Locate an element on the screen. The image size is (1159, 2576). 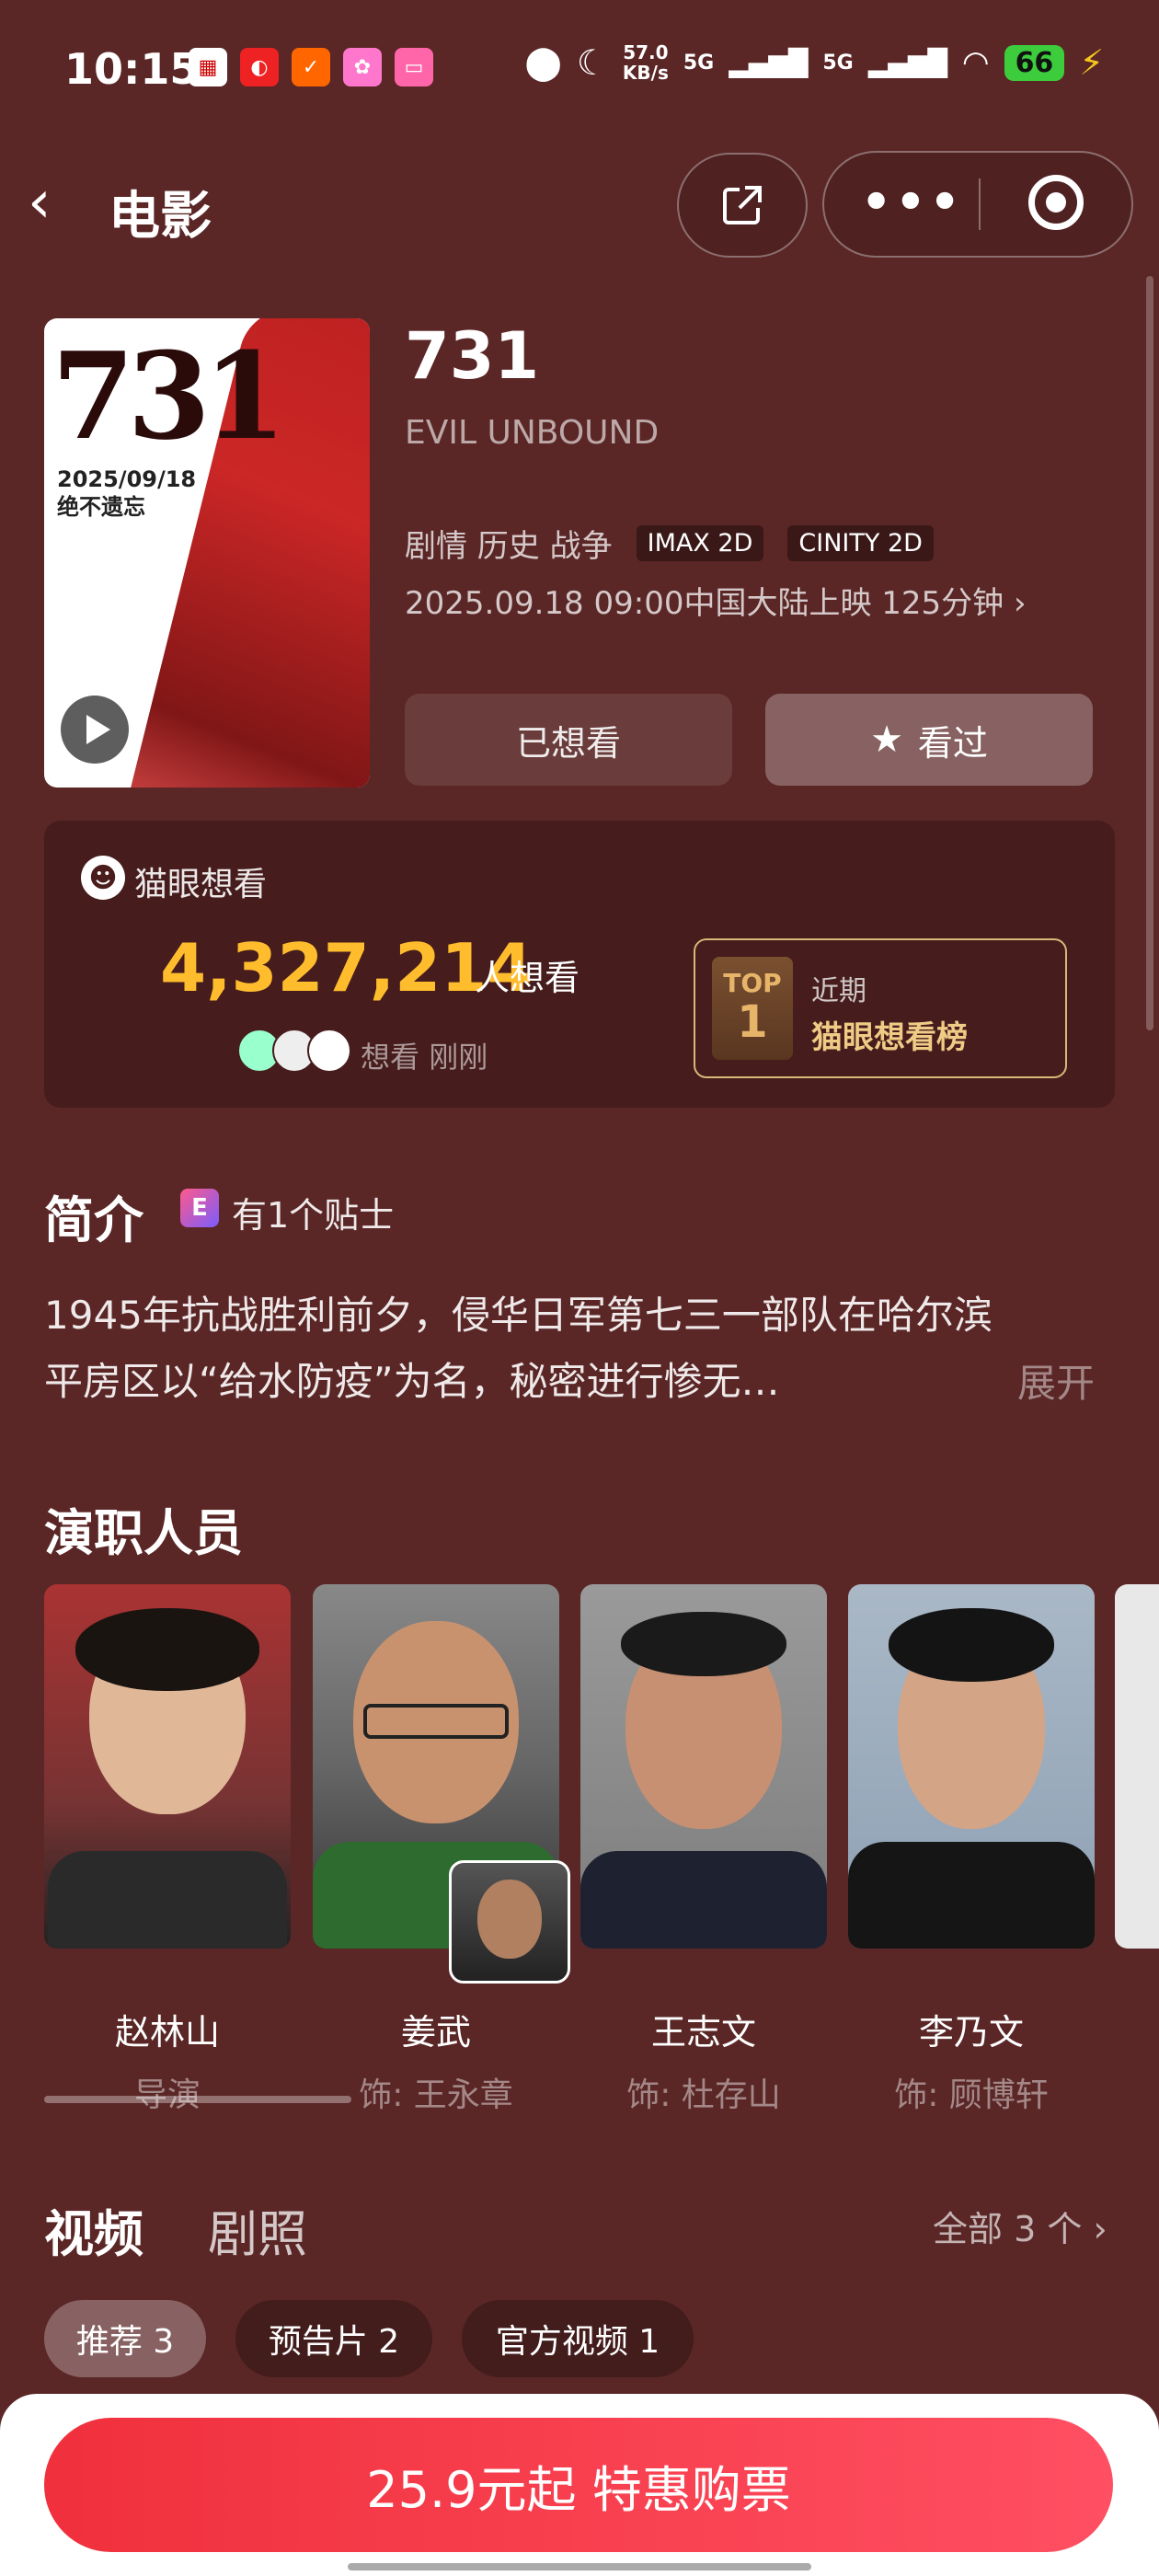
rank-period: 近期 is located at coordinates (838, 991).